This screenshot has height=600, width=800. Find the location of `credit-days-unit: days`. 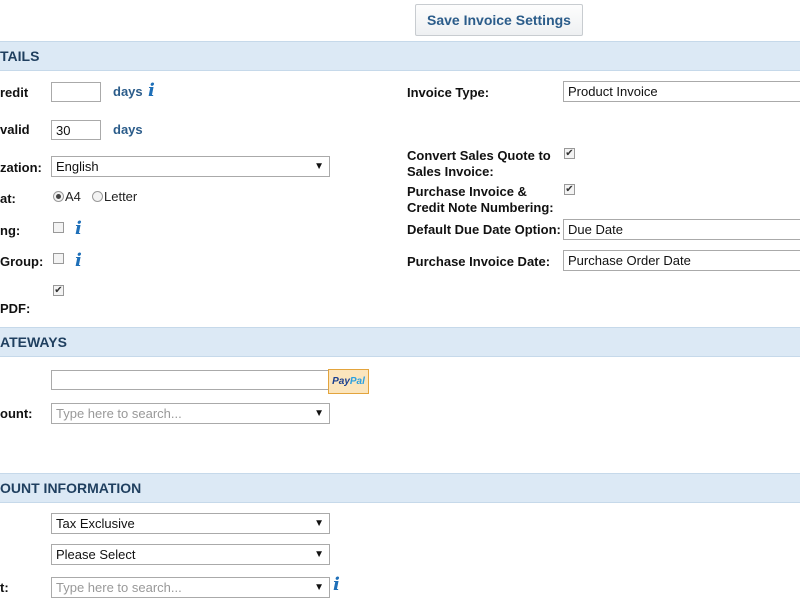

credit-days-unit: days is located at coordinates (128, 91).